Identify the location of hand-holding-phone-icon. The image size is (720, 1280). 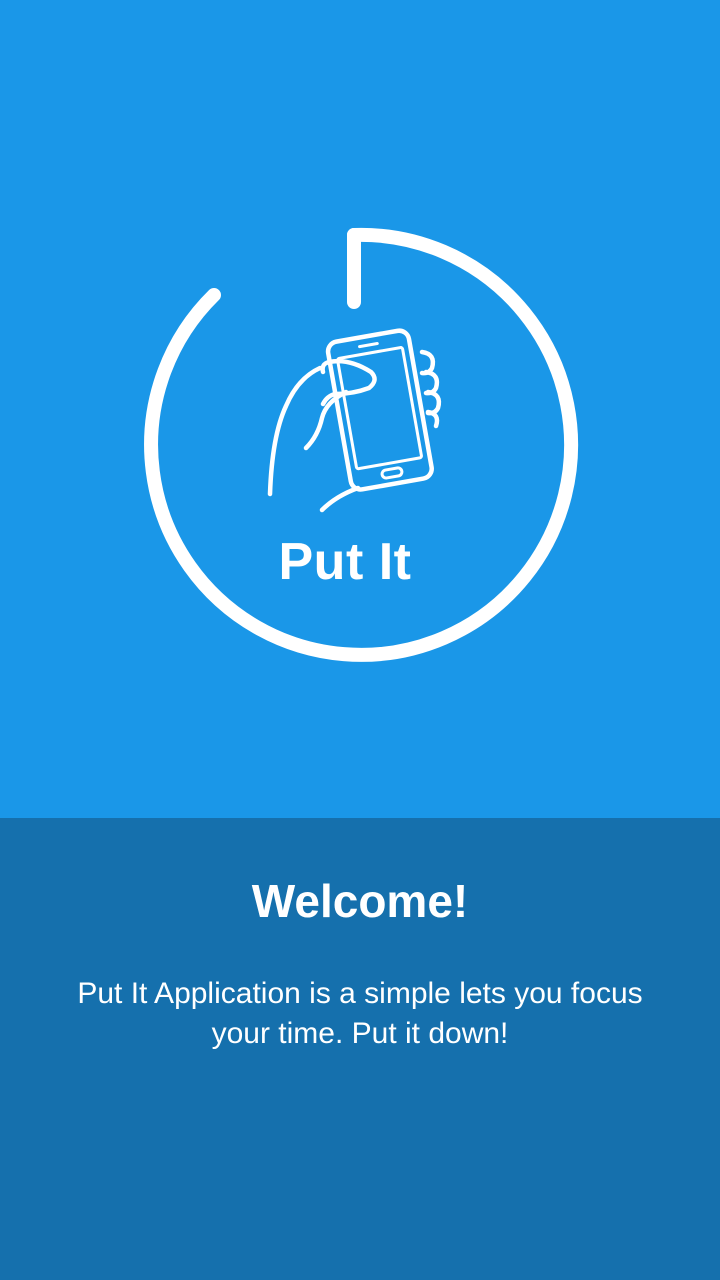
(354, 420).